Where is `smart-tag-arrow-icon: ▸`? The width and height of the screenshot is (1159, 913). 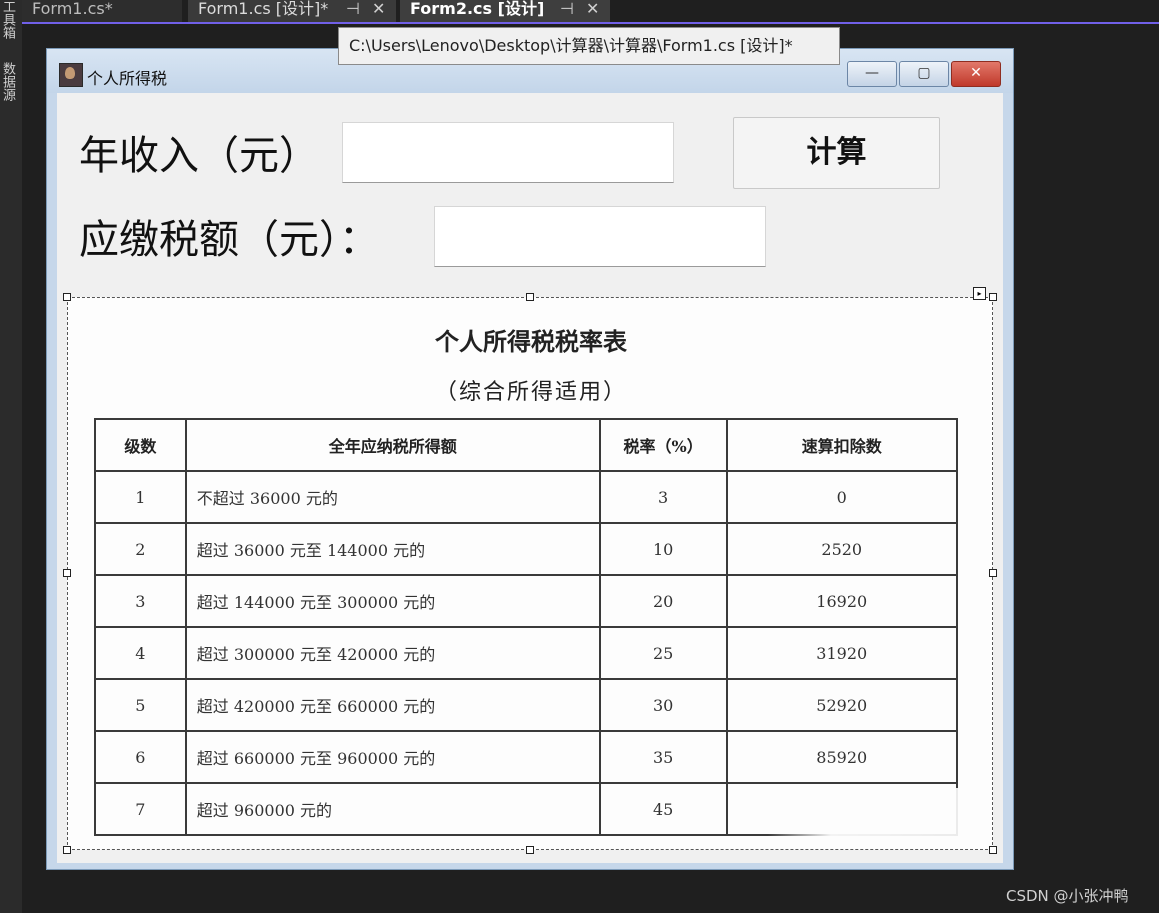
smart-tag-arrow-icon: ▸ is located at coordinates (979, 293).